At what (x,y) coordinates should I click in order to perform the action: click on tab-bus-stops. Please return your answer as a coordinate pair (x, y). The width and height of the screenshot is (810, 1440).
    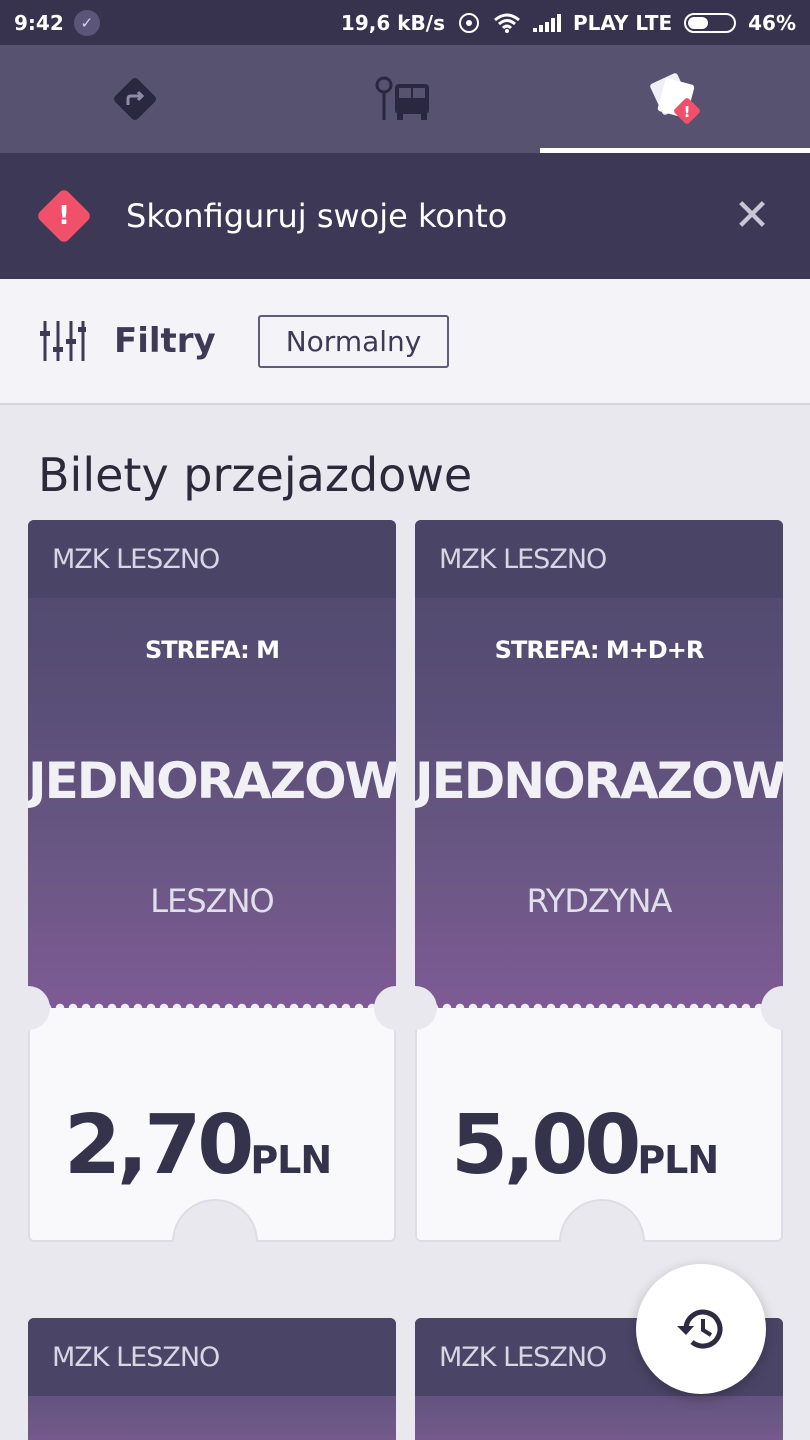
    Looking at the image, I should click on (405, 99).